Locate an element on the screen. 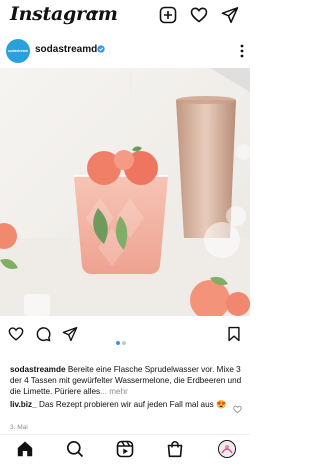 This screenshot has height=466, width=320. comment-icon is located at coordinates (43, 334).